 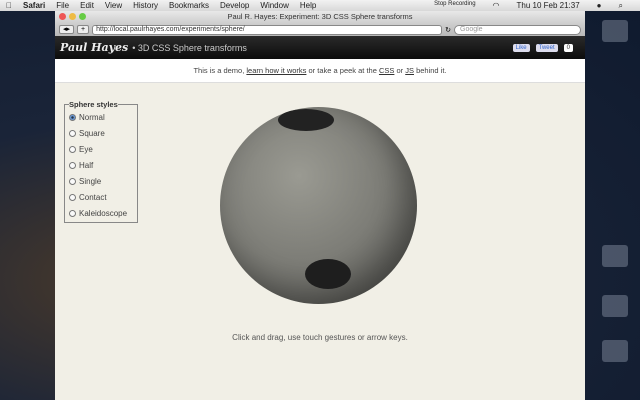 I want to click on sphere-top-cap, so click(x=306, y=120).